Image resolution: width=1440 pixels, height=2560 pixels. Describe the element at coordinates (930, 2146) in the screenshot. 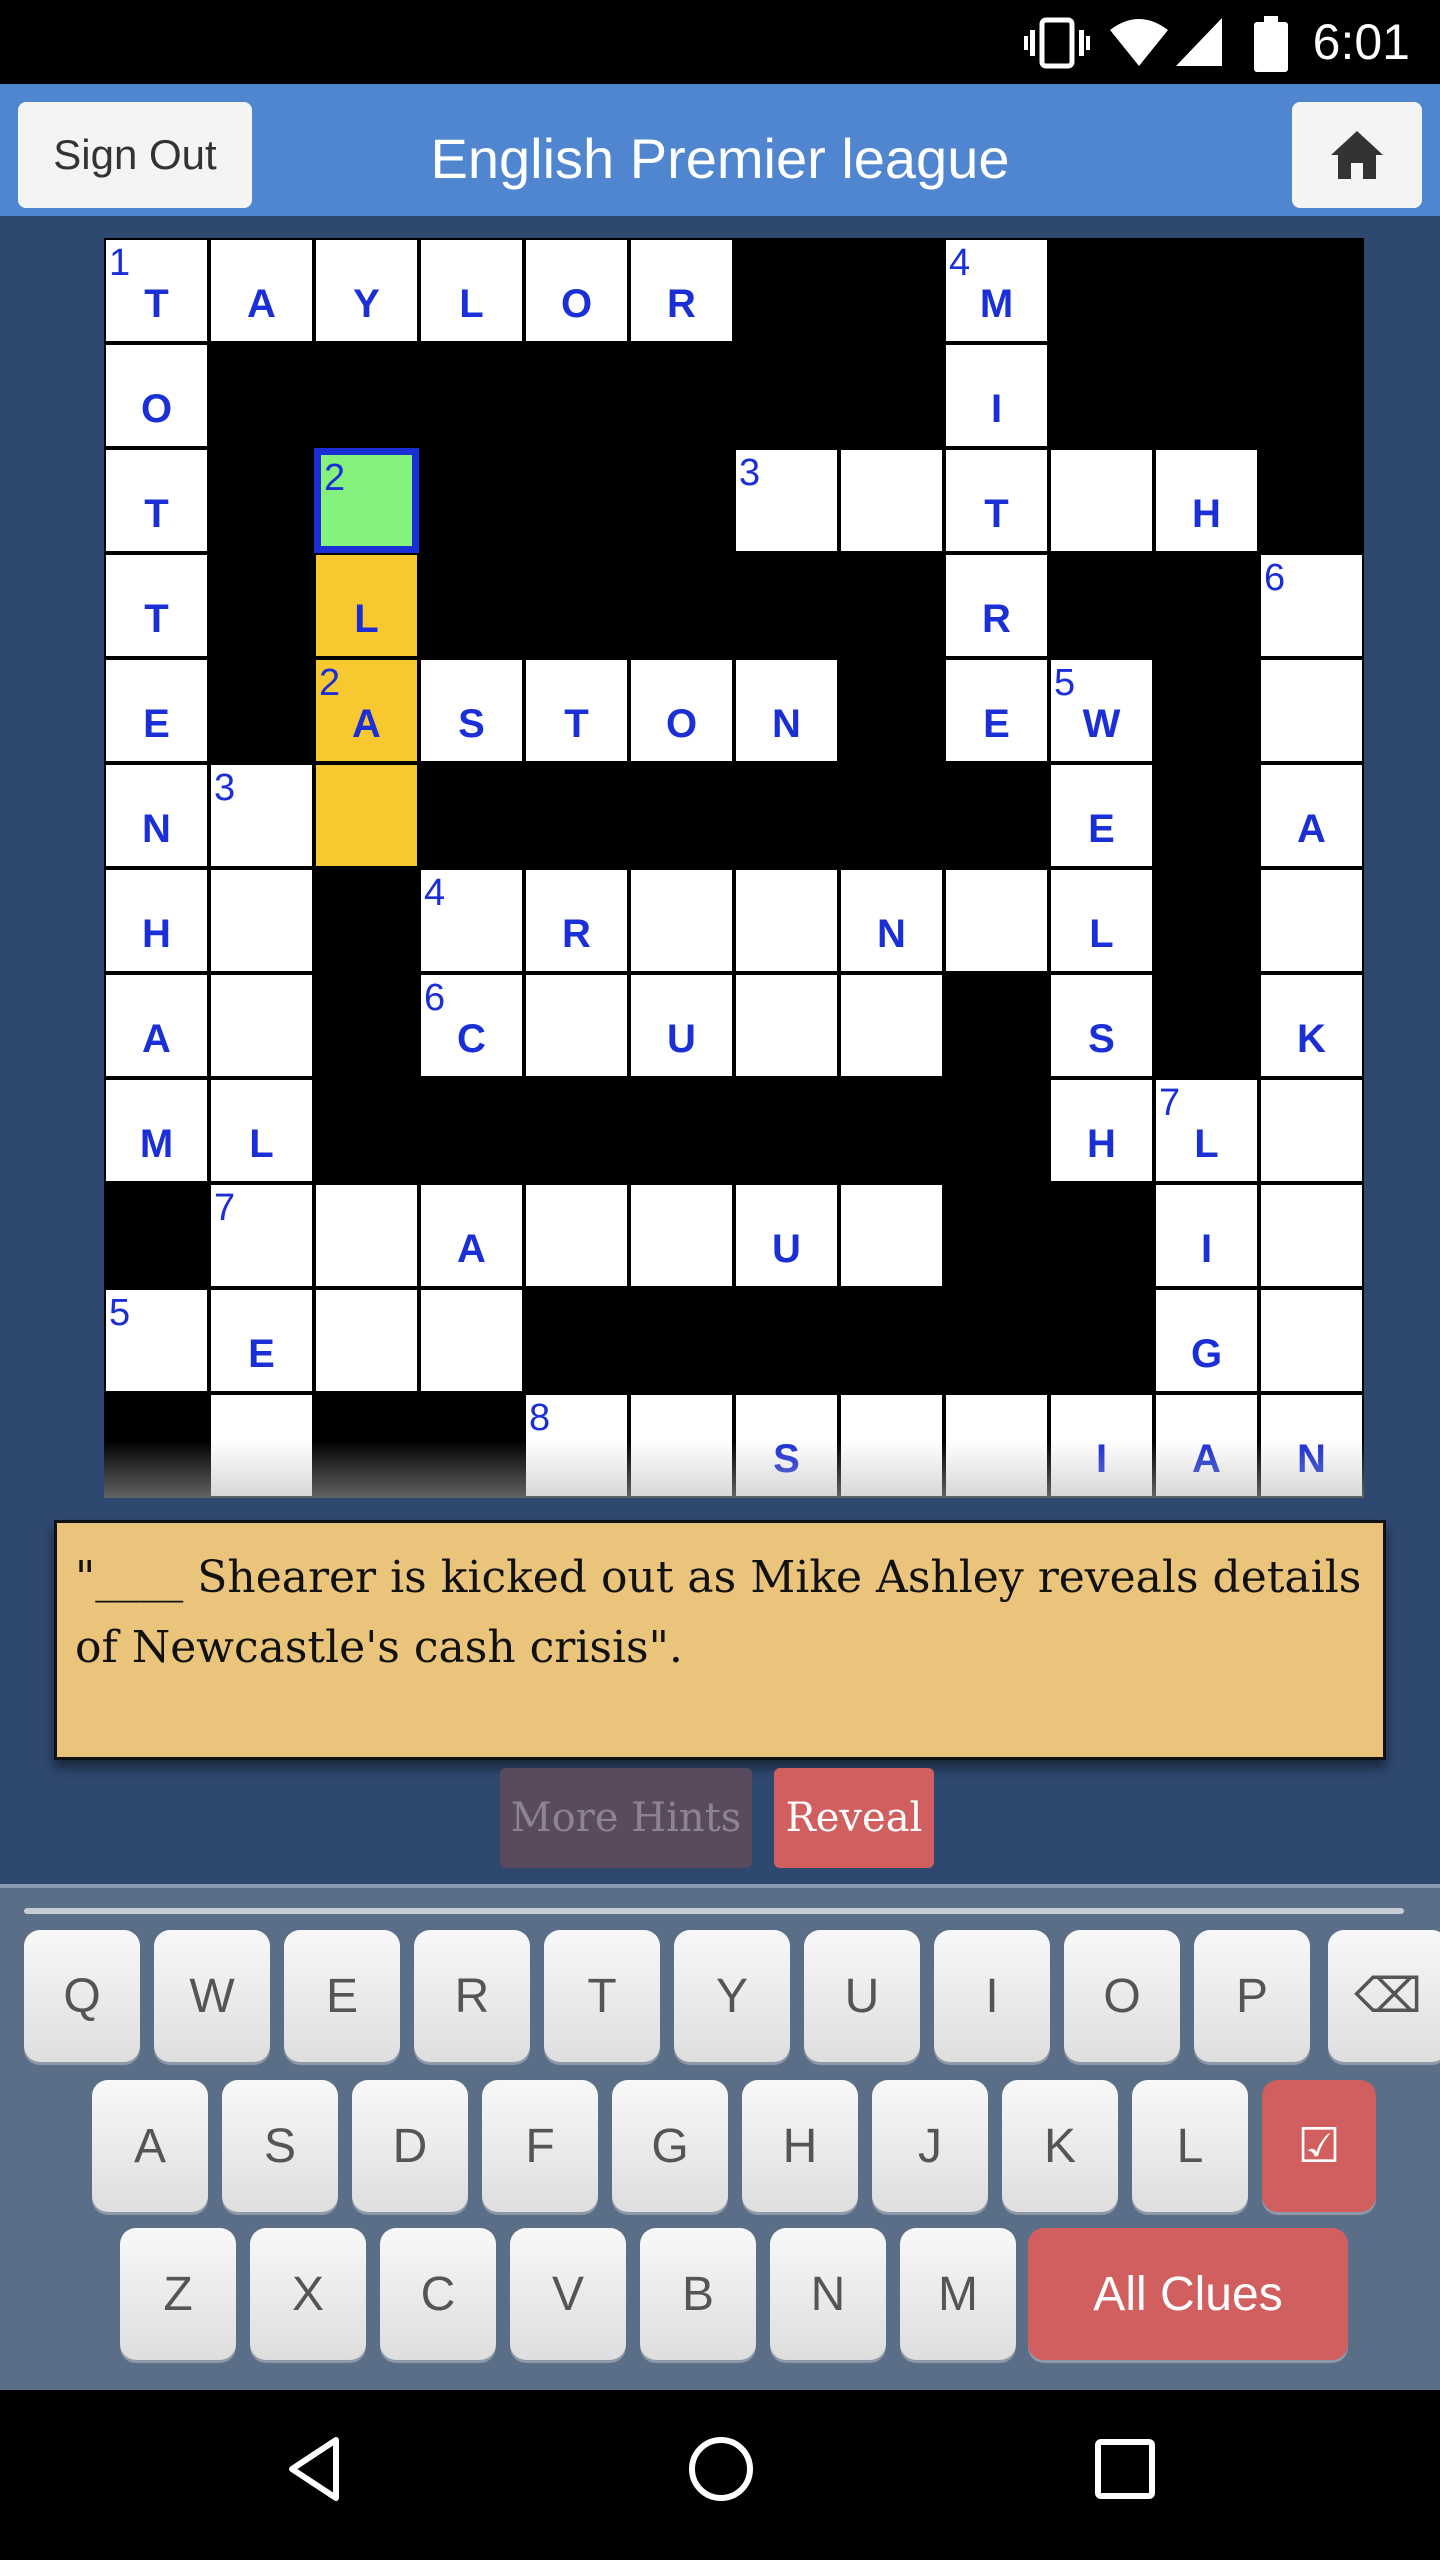

I see `key-j: J` at that location.